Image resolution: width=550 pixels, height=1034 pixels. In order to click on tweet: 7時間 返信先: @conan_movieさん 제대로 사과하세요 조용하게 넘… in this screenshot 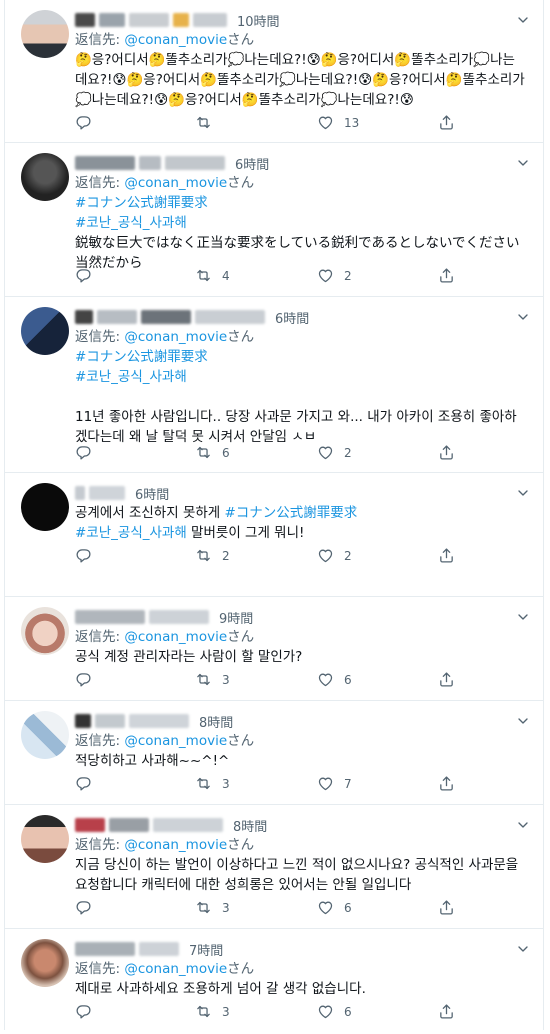, I will do `click(274, 979)`.